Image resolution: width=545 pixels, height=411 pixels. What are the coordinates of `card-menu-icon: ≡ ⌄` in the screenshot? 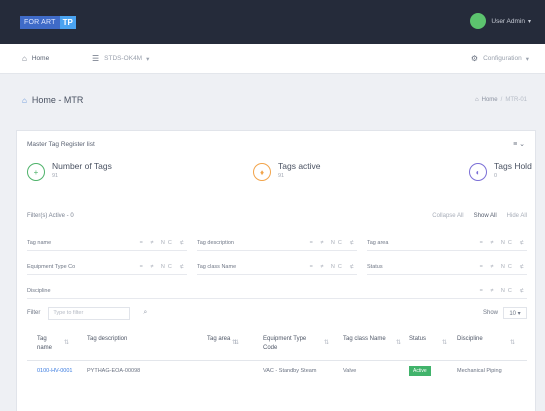 It's located at (519, 144).